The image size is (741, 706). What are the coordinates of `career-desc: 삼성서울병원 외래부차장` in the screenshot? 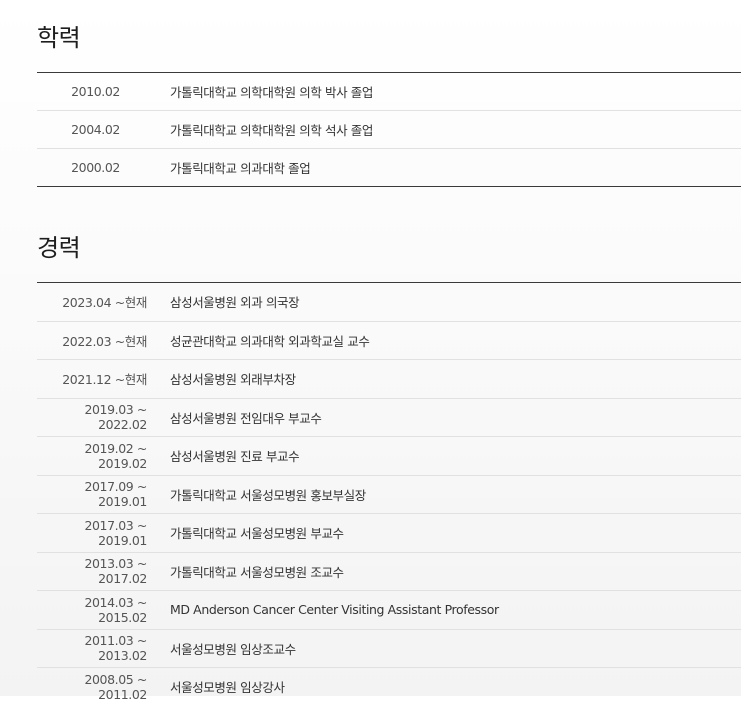 It's located at (233, 380).